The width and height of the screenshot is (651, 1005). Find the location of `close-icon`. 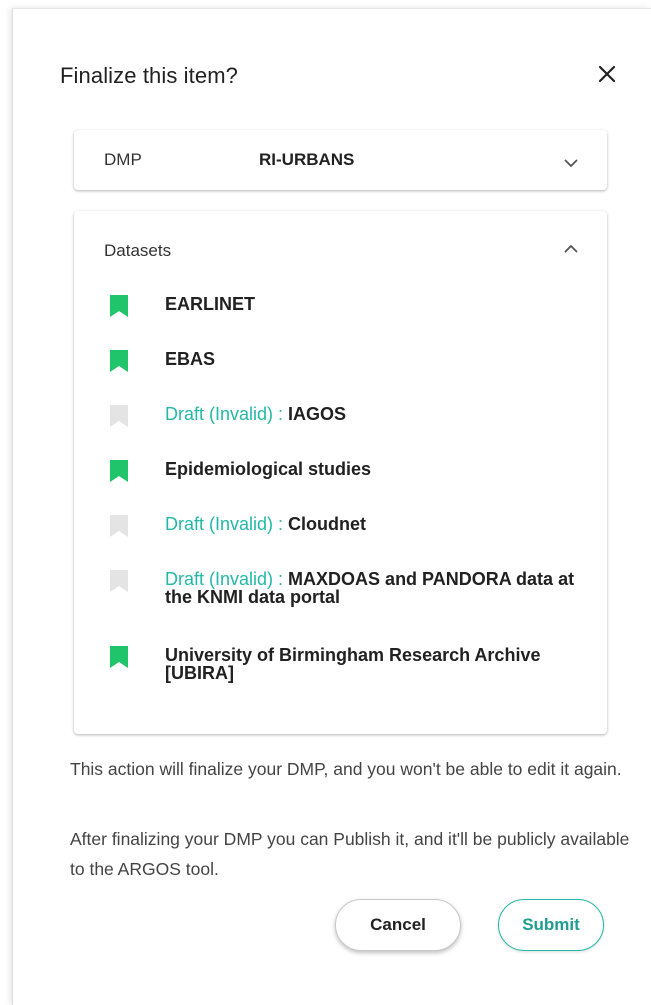

close-icon is located at coordinates (607, 74).